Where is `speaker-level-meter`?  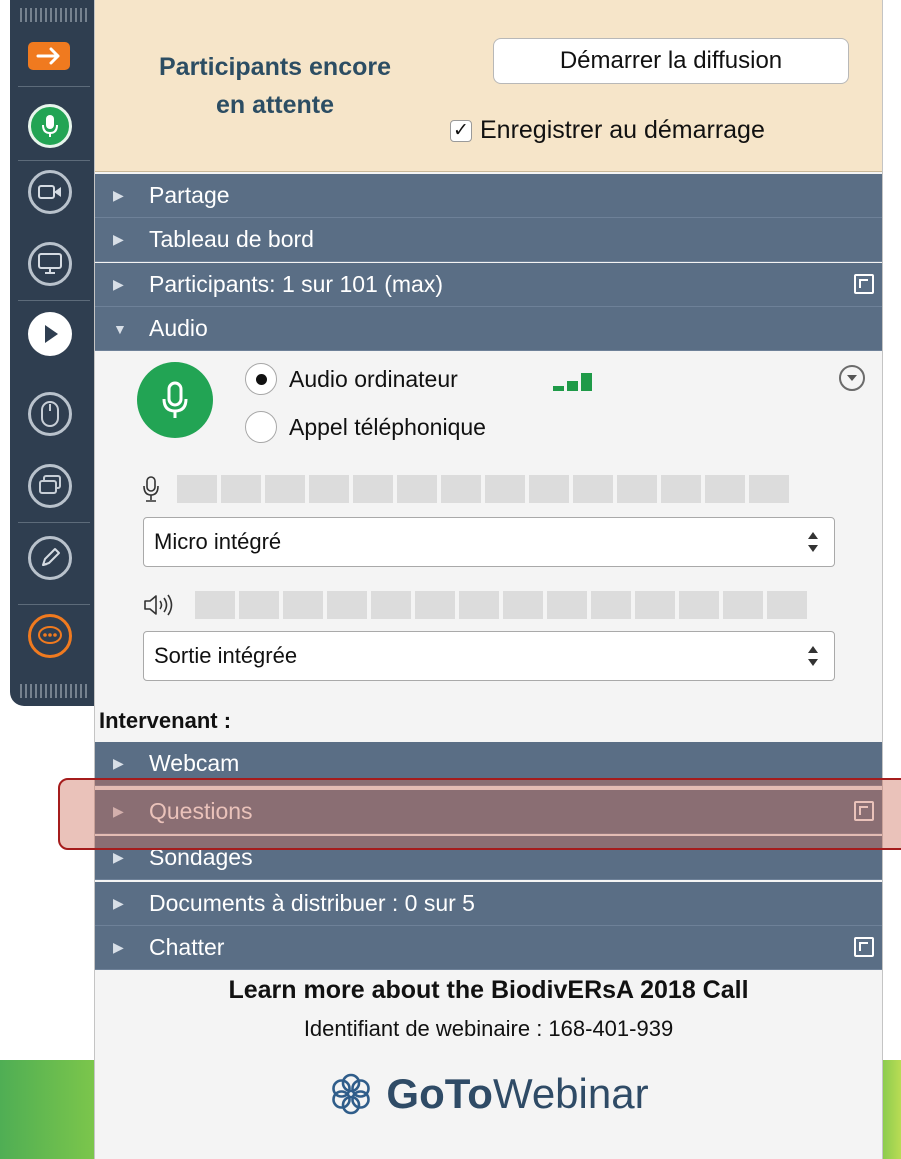 speaker-level-meter is located at coordinates (475, 605).